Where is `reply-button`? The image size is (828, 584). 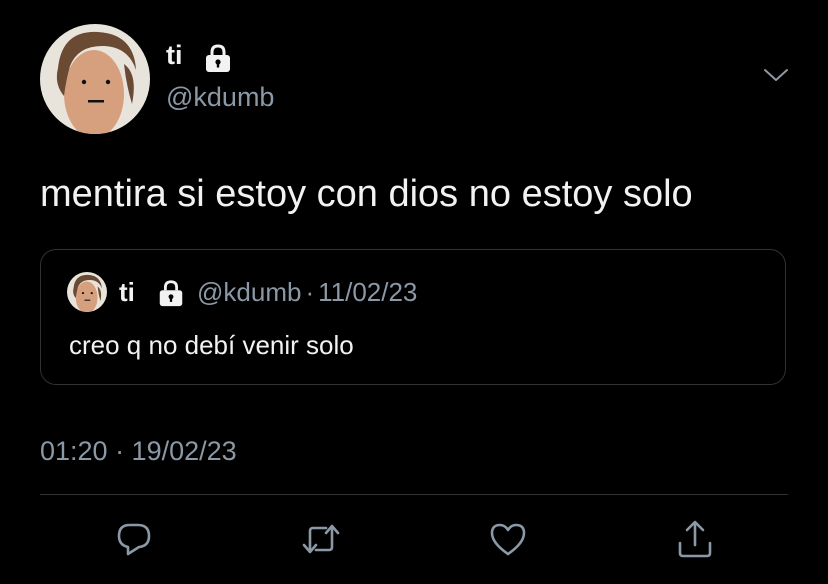
reply-button is located at coordinates (134, 539).